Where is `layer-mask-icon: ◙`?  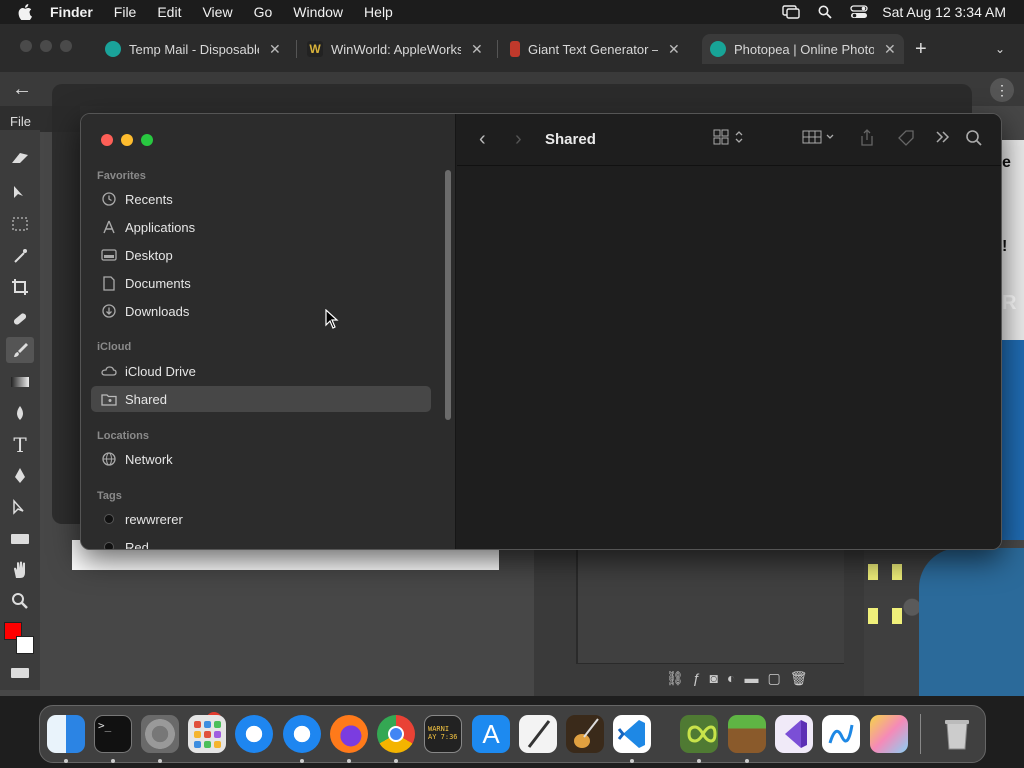
layer-mask-icon: ◙ is located at coordinates (714, 678).